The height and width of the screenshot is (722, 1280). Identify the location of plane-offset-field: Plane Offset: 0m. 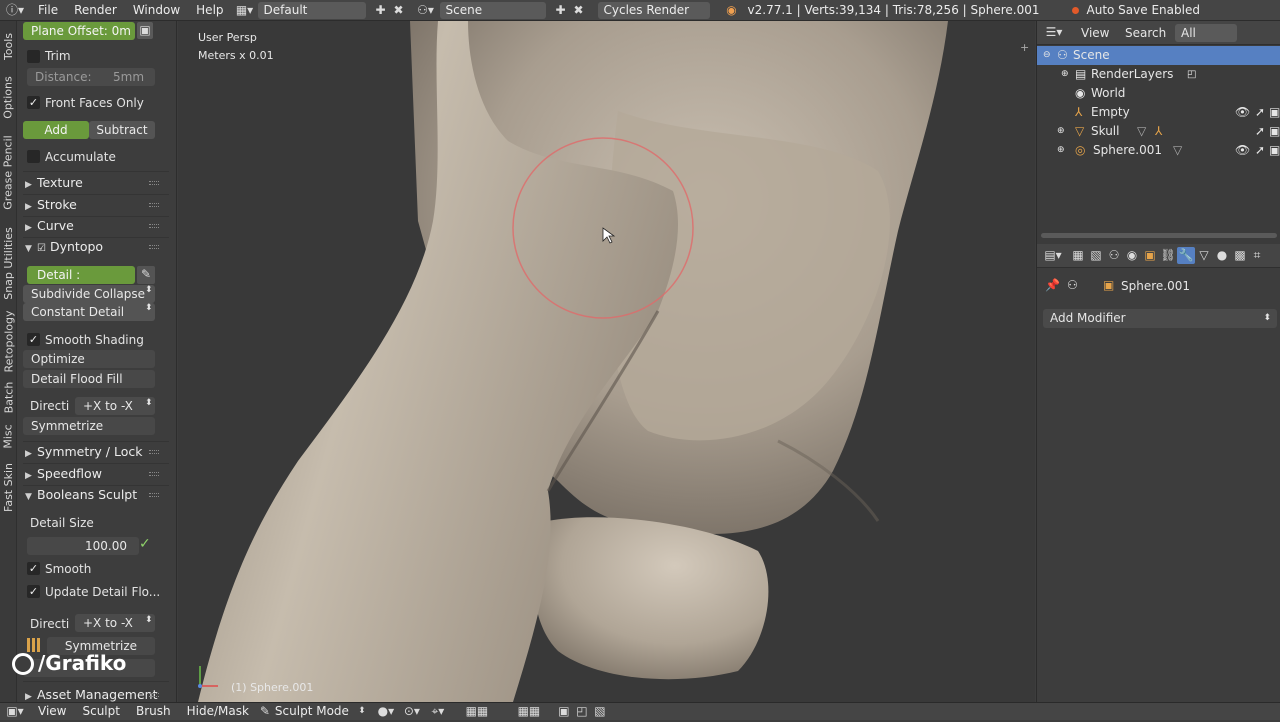
(79, 31).